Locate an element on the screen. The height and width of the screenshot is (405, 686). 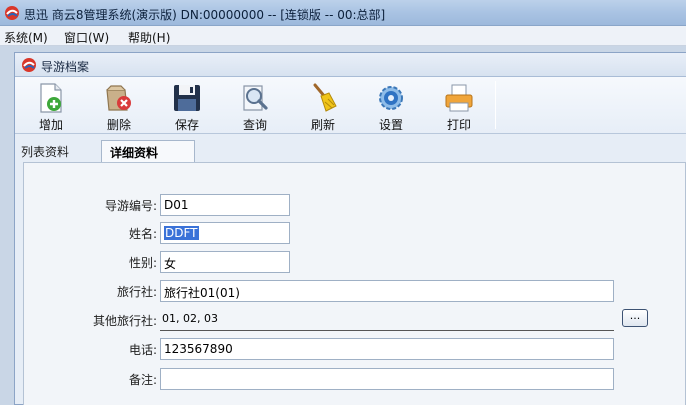
save-button-label: 保存 is located at coordinates (186, 125).